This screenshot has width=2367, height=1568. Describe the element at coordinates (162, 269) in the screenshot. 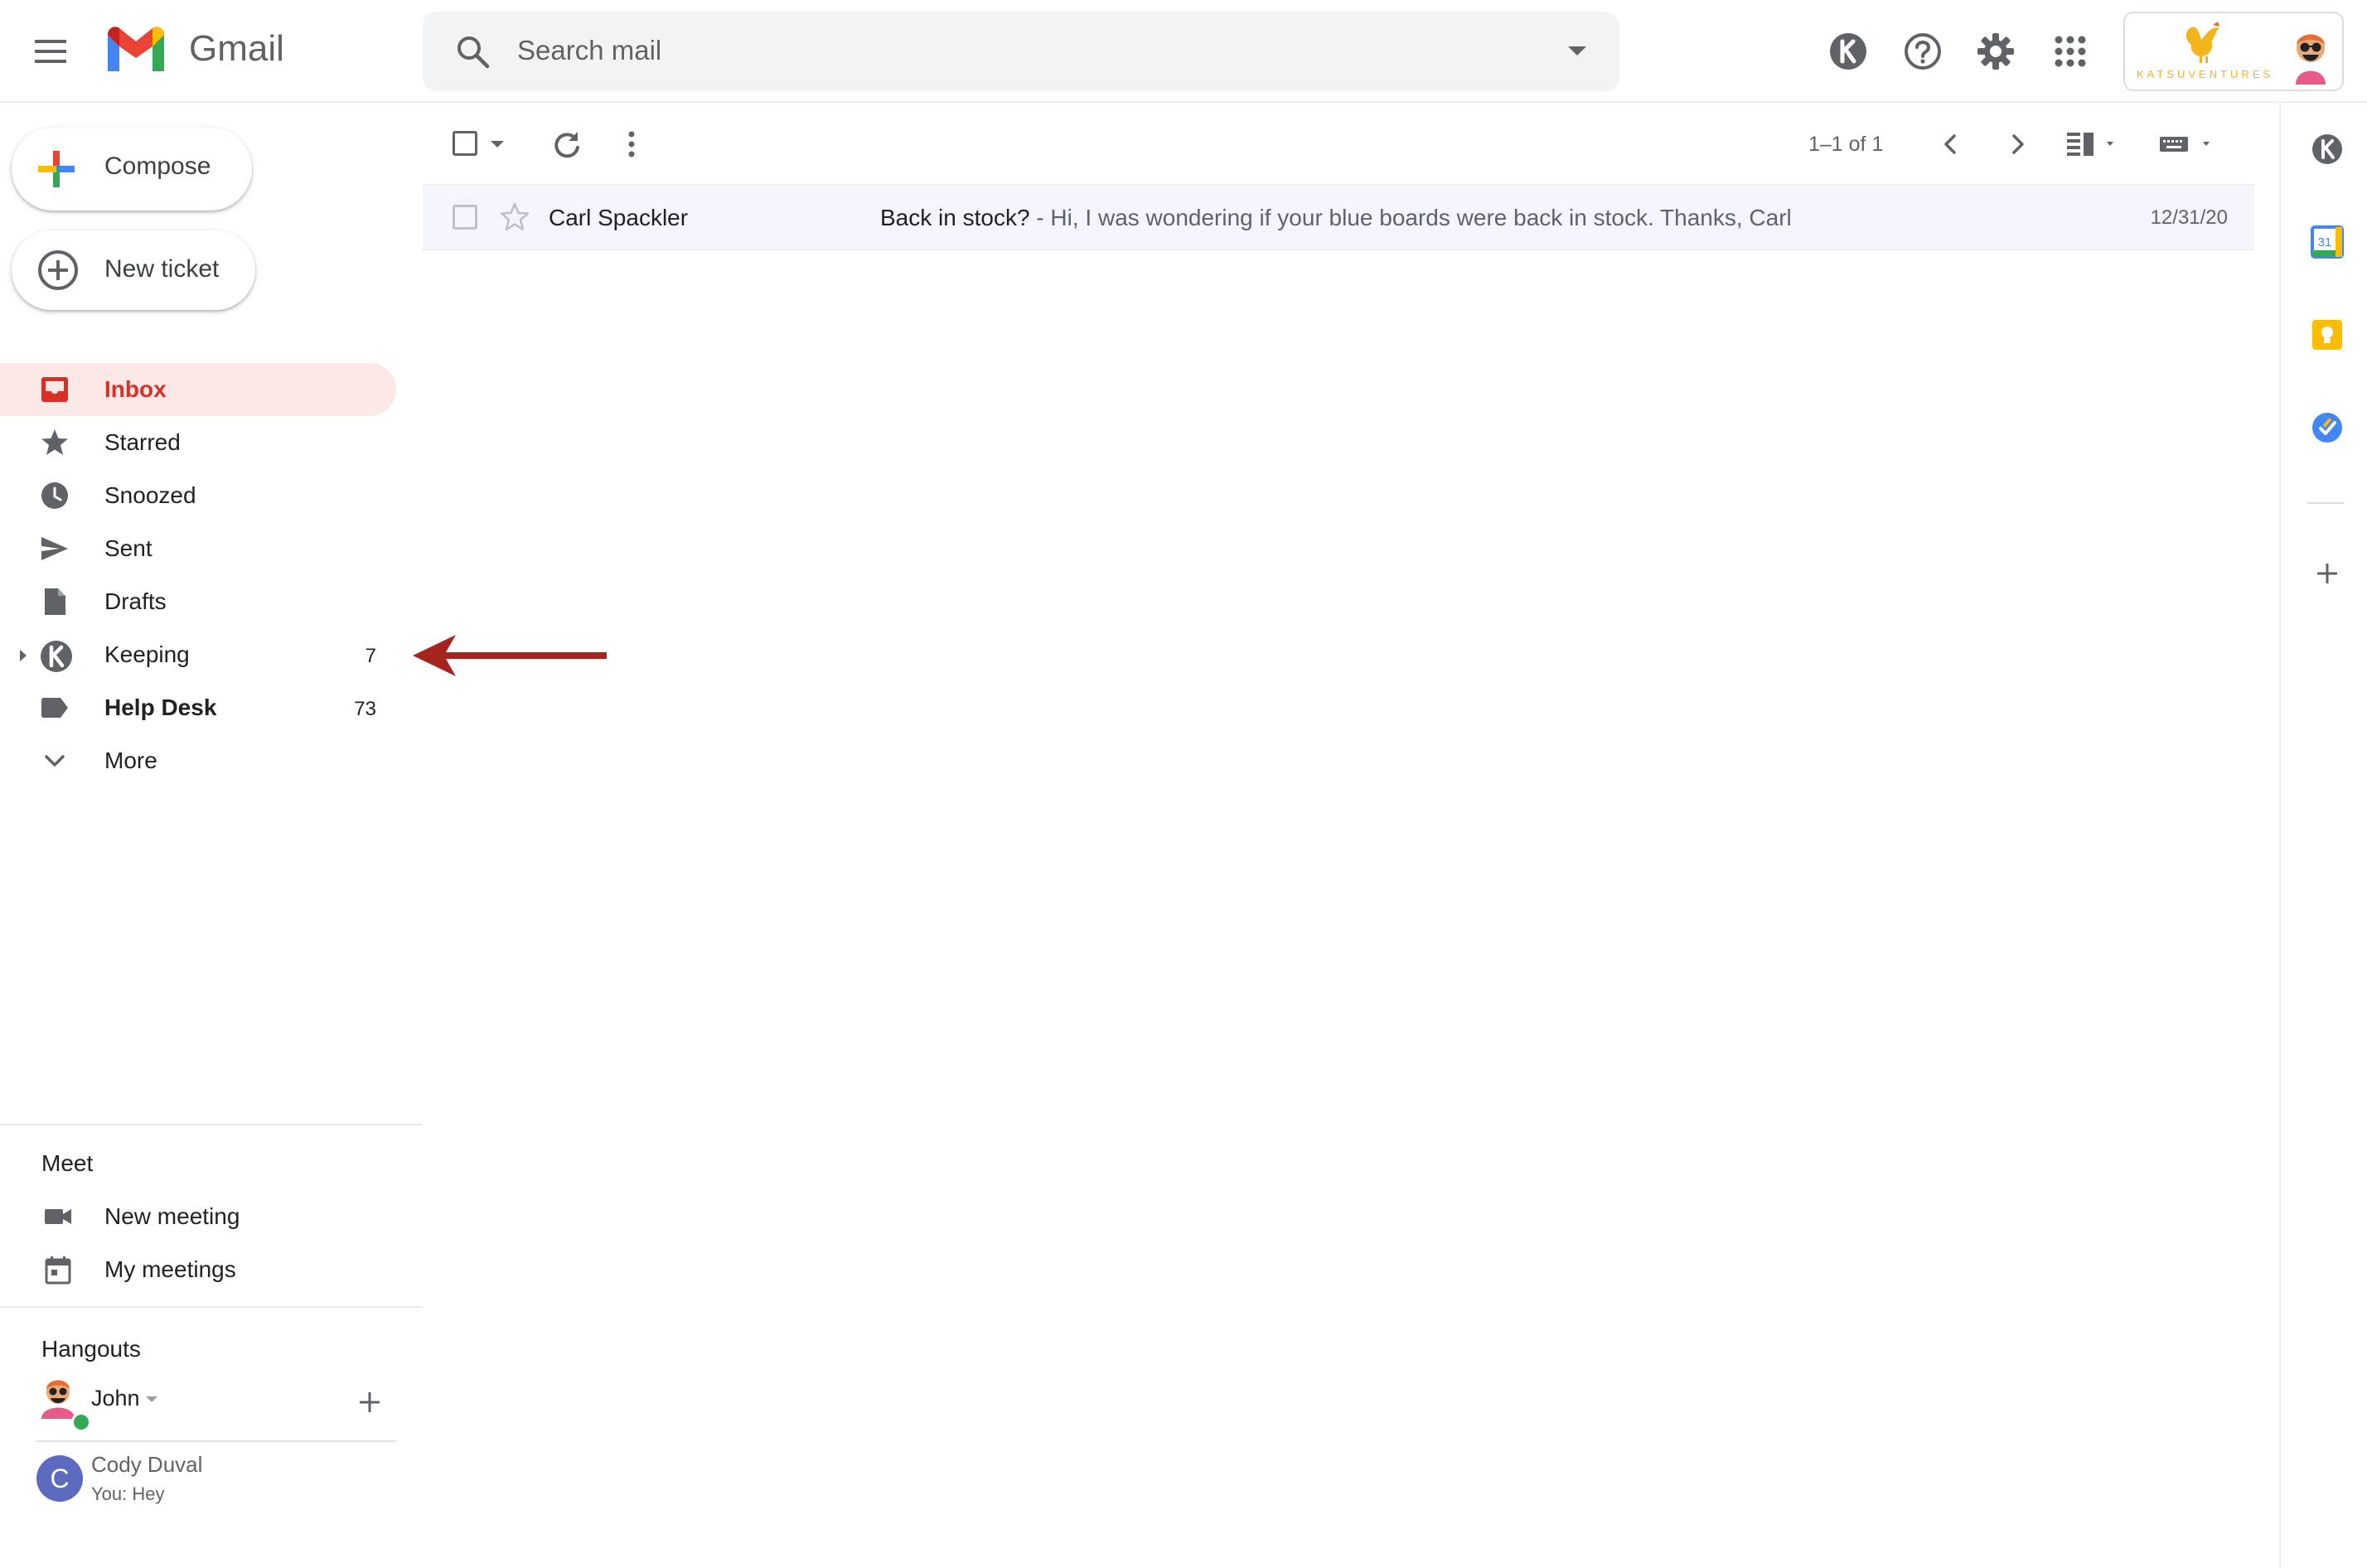

I see `new-ticket-label: New ticket` at that location.